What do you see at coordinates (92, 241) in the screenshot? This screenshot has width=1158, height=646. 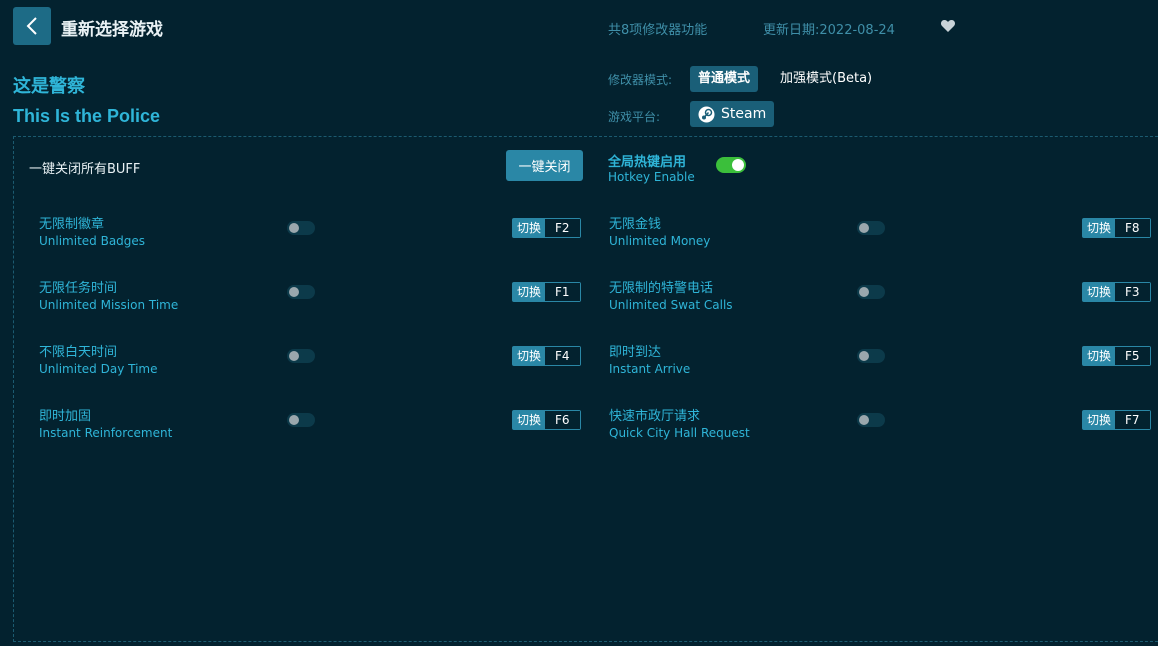 I see `option-label-en: Unlimited Badges` at bounding box center [92, 241].